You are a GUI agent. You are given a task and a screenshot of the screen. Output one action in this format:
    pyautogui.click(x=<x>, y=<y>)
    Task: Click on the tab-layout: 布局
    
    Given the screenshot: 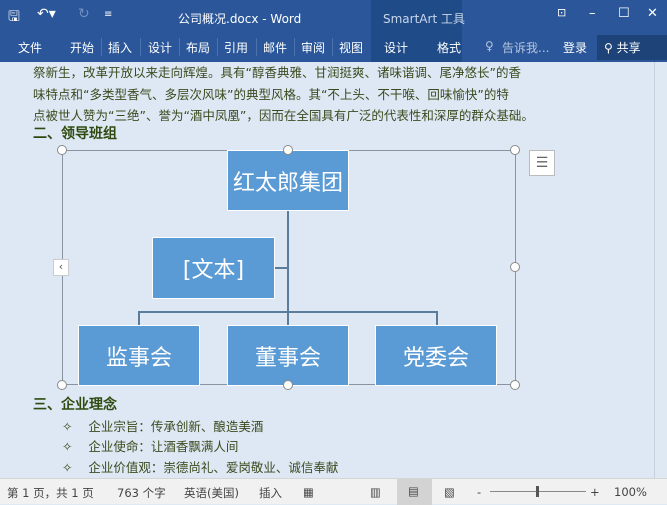 What is the action you would take?
    pyautogui.click(x=198, y=47)
    